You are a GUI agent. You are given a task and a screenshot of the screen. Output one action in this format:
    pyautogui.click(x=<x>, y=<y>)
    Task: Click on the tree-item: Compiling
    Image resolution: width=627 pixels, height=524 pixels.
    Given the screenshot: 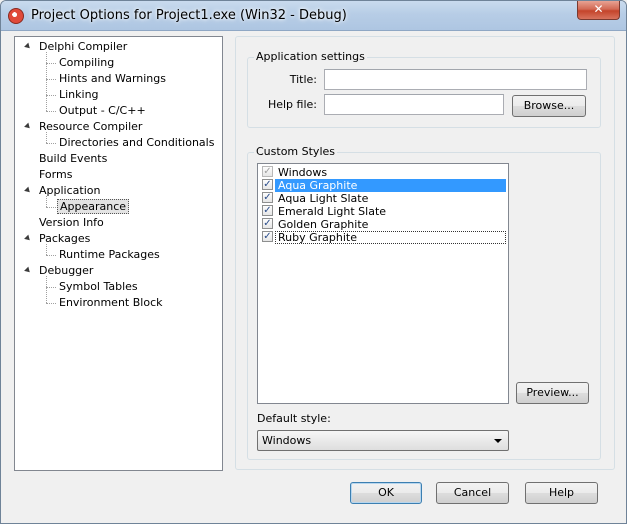 What is the action you would take?
    pyautogui.click(x=86, y=63)
    